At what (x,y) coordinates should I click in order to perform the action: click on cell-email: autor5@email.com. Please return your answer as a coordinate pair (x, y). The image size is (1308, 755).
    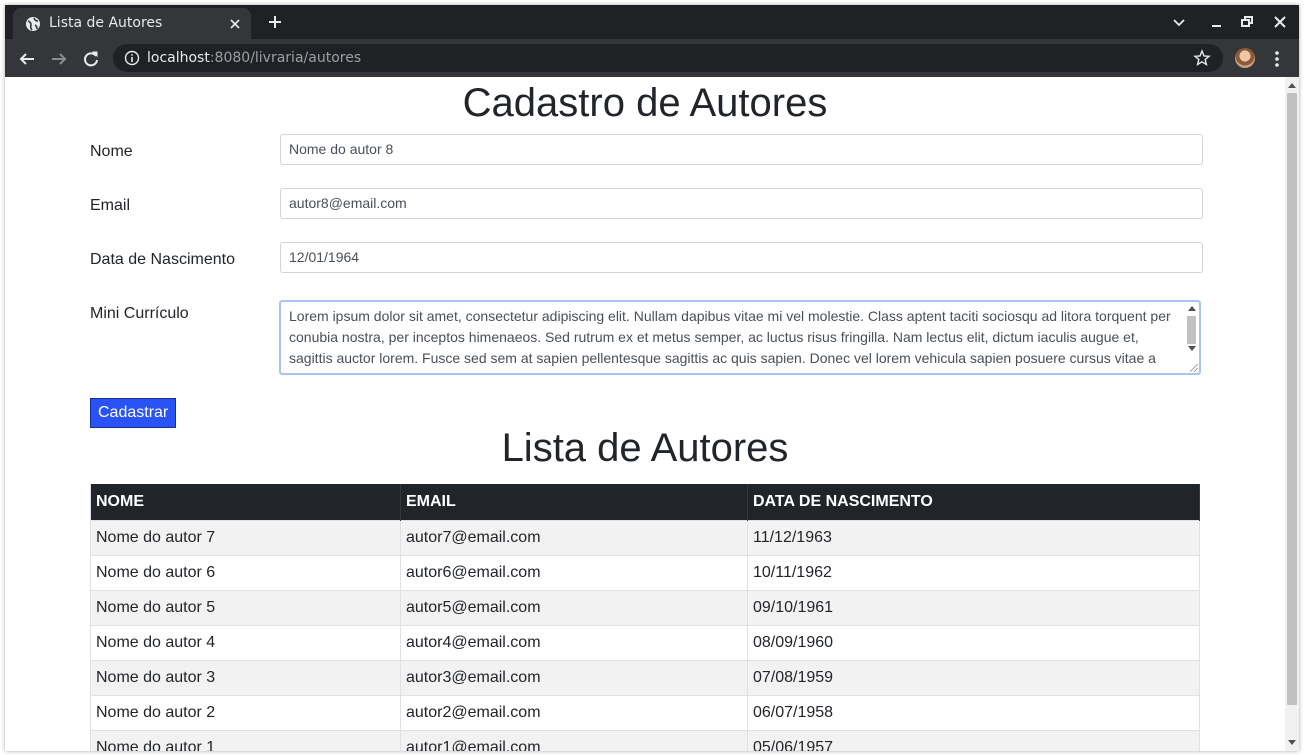
    Looking at the image, I should click on (574, 608).